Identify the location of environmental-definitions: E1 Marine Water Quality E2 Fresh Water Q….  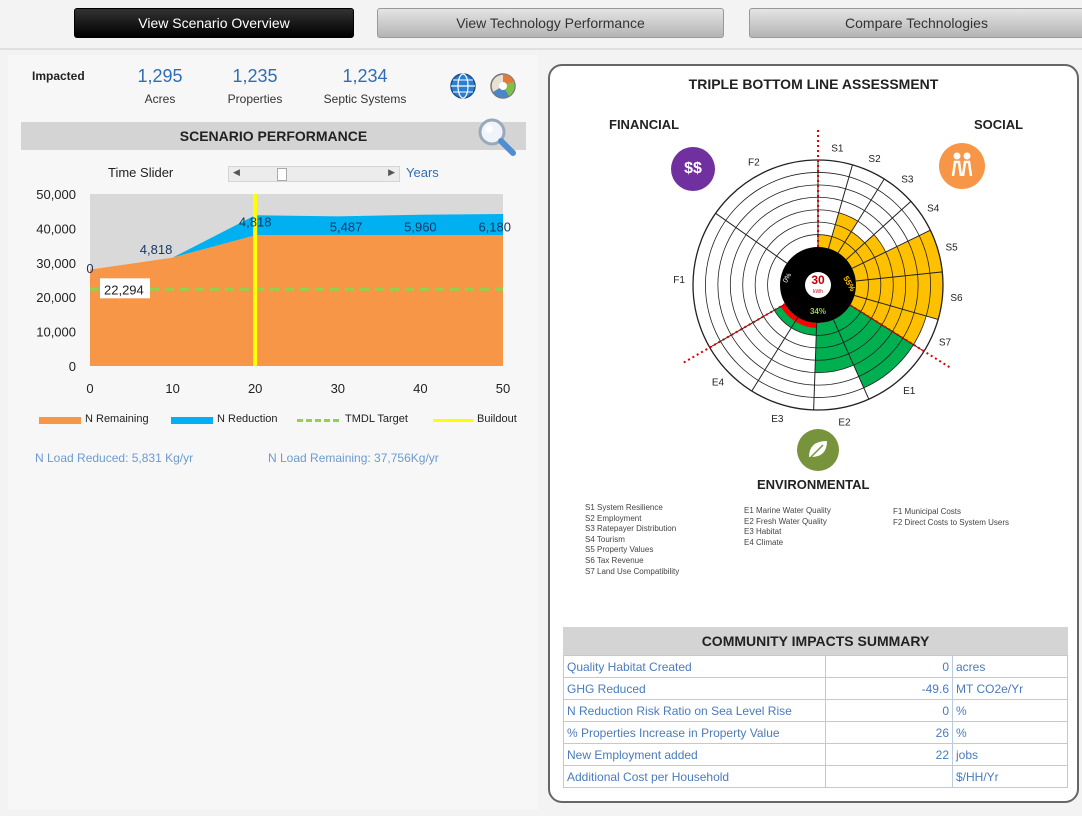
(787, 527).